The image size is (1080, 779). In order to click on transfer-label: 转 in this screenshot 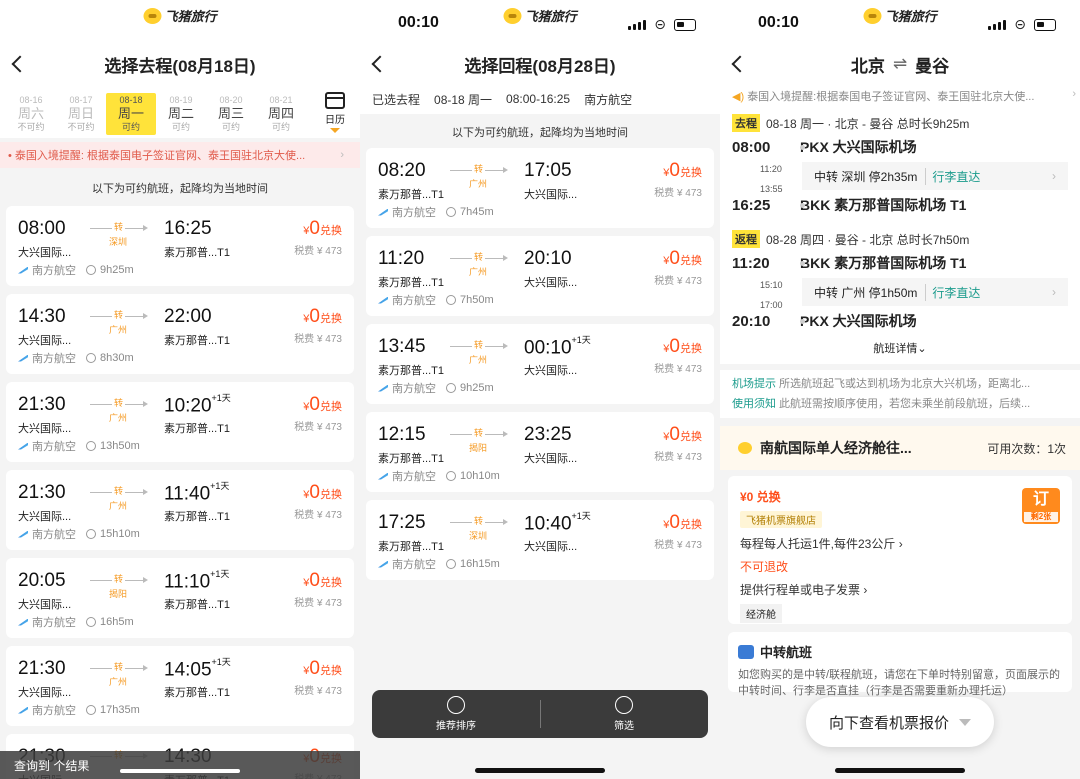, I will do `click(479, 345)`.